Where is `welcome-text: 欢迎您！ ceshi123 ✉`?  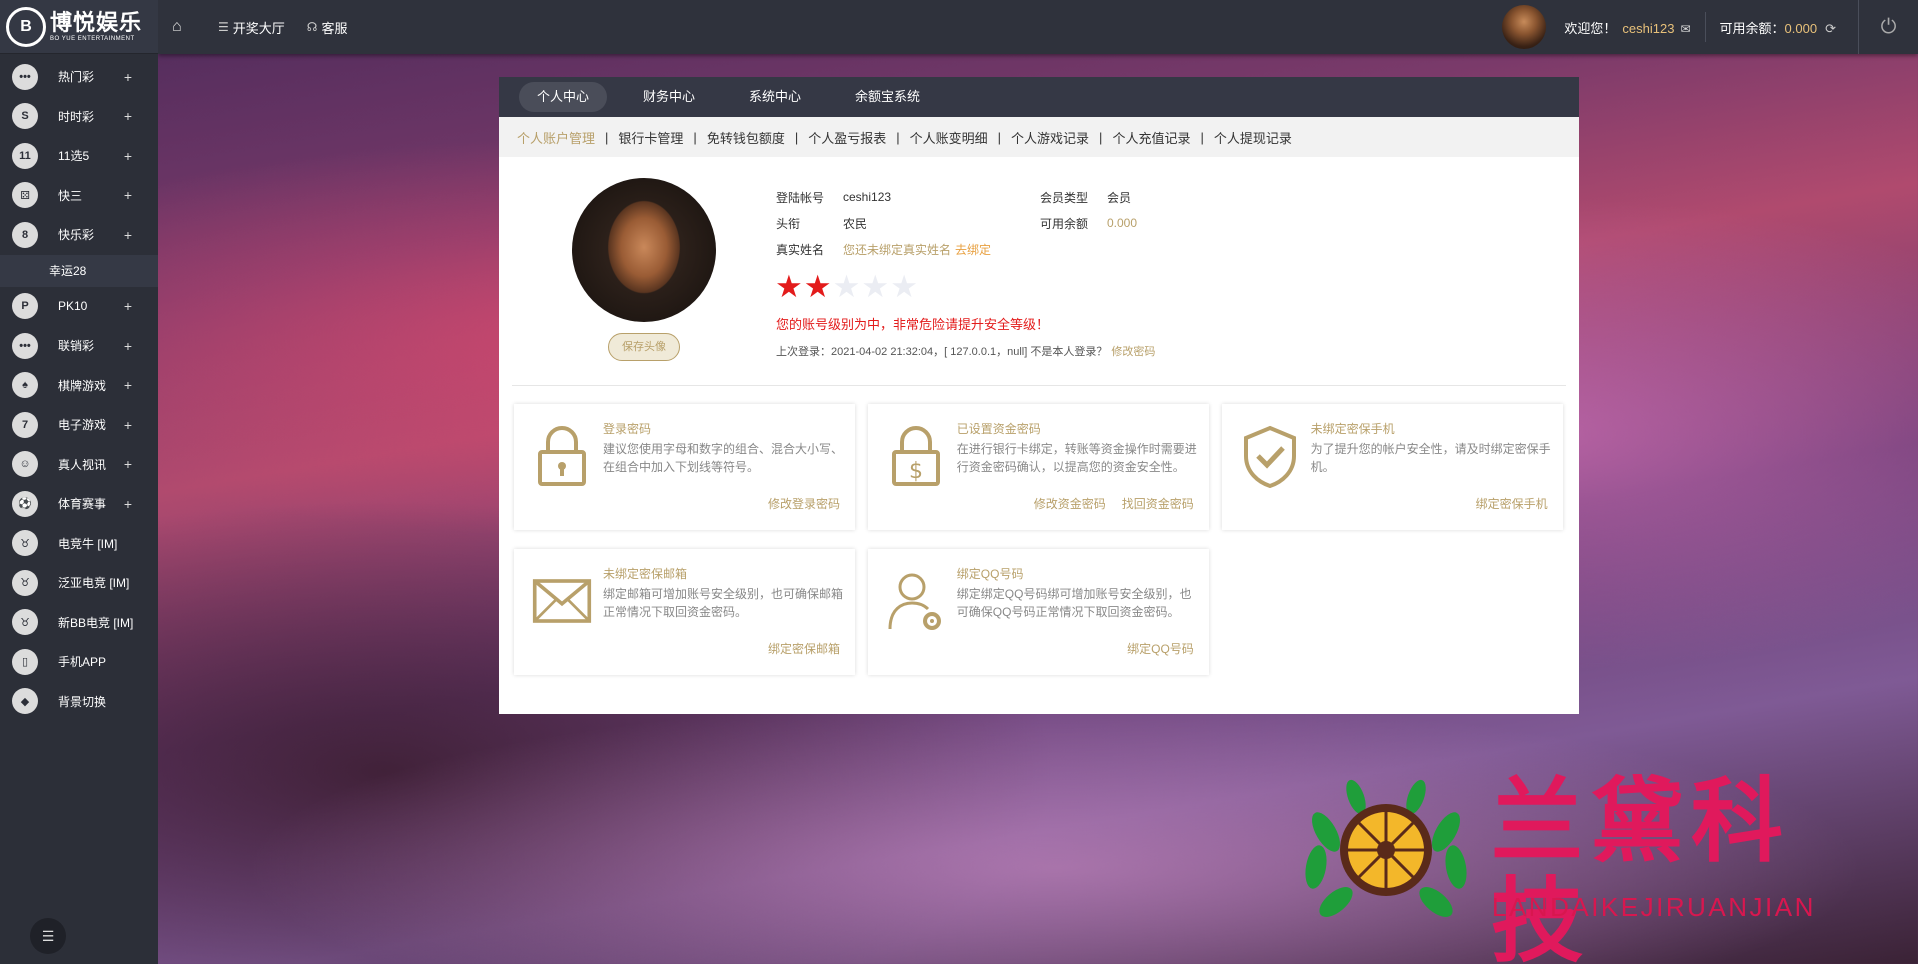 welcome-text: 欢迎您！ ceshi123 ✉ is located at coordinates (1627, 28).